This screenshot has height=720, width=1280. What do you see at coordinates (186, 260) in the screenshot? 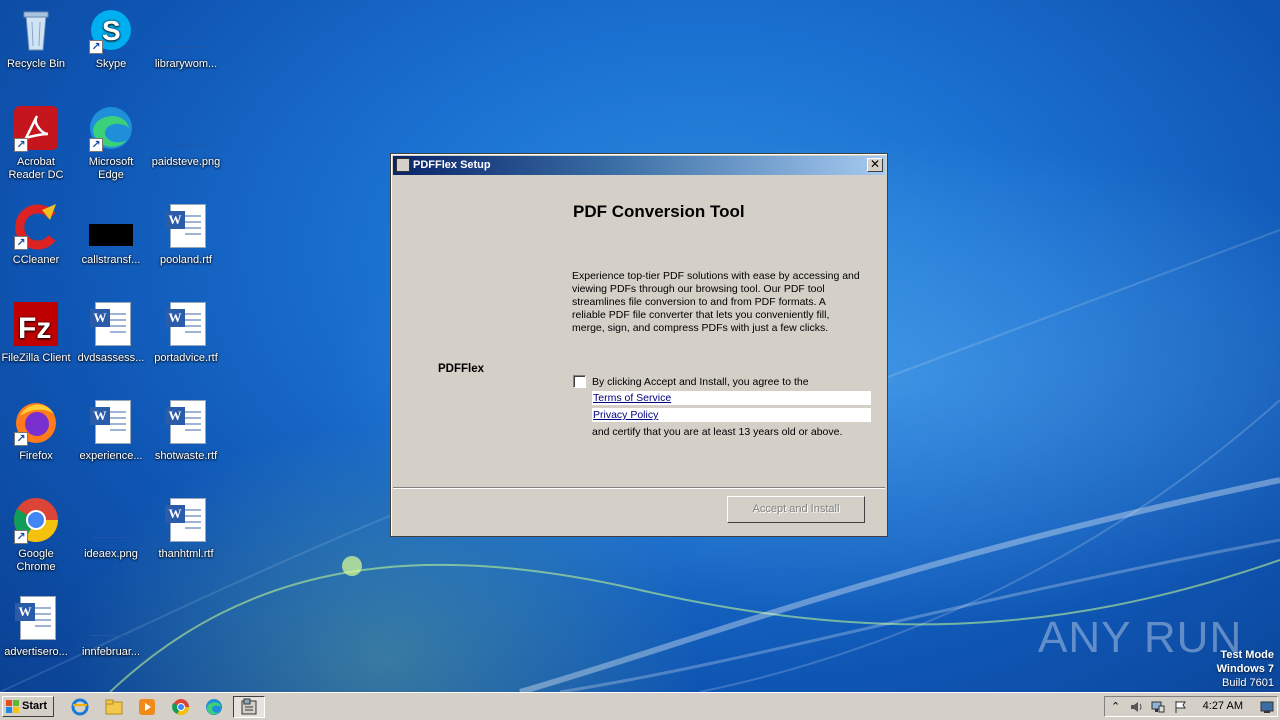
I see `desktop-icon-label: pooland.rtf` at bounding box center [186, 260].